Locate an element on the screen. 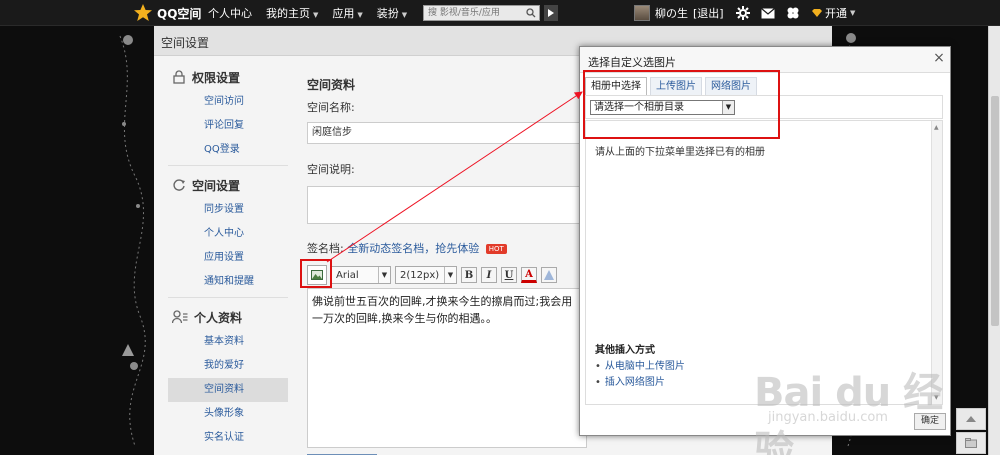  gear-icon is located at coordinates (743, 13).